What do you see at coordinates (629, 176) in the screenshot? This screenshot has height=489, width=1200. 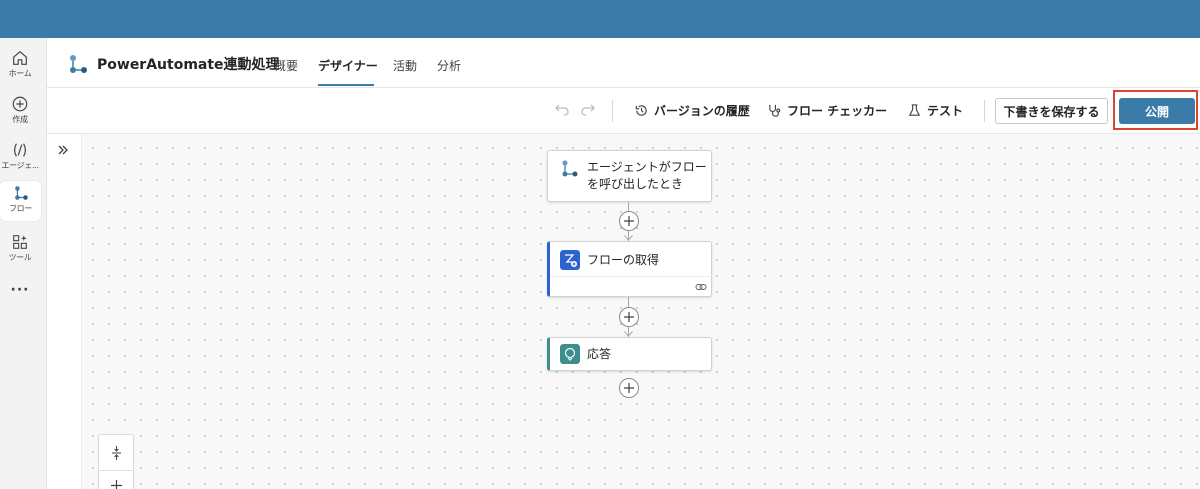 I see `trigger-node: エージェントがフロー を呼び出したとき` at bounding box center [629, 176].